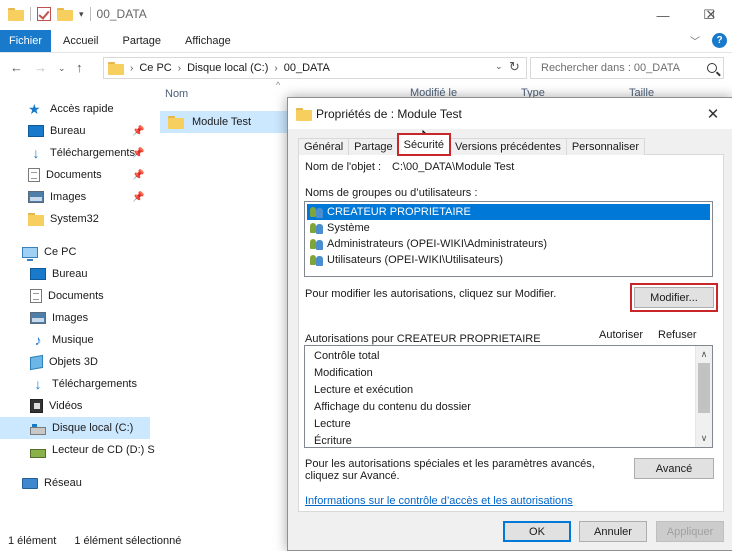 Image resolution: width=732 pixels, height=551 pixels. I want to click on nav-pc-videos: Vidéos, so click(56, 406).